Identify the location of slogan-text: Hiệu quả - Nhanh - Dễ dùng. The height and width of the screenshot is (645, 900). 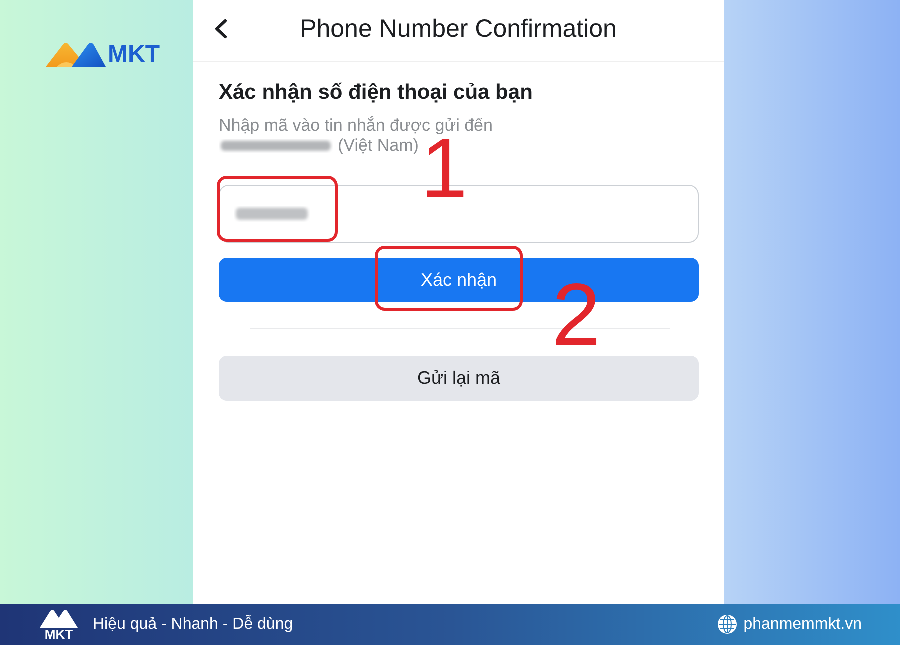
(193, 624).